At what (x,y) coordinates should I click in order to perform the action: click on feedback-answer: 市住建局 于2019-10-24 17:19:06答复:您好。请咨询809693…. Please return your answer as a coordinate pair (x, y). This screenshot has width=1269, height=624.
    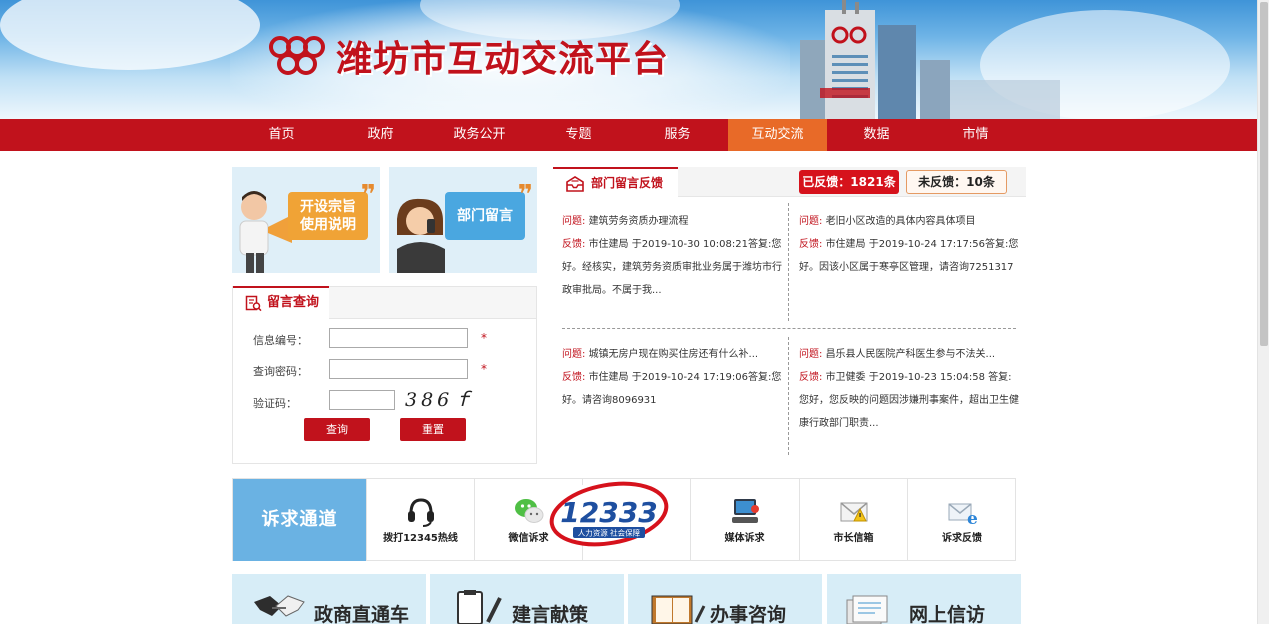
    Looking at the image, I should click on (672, 389).